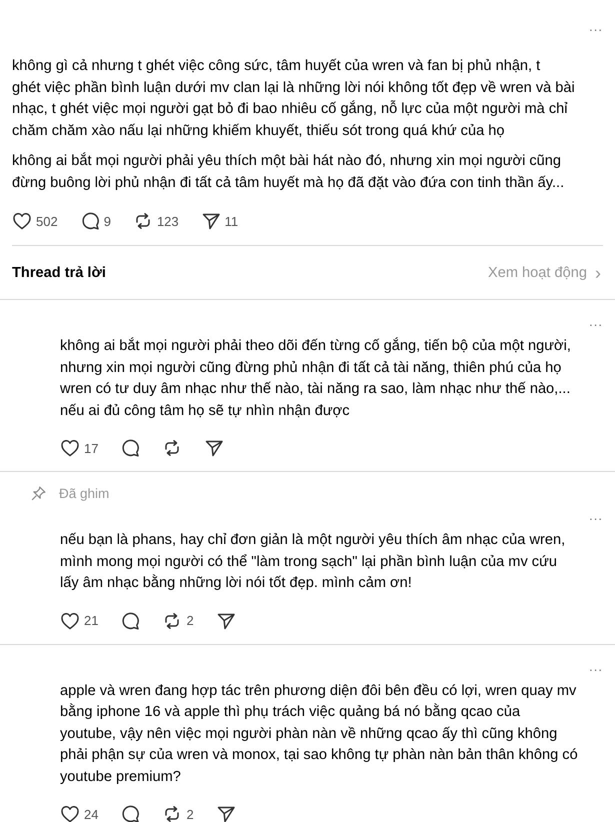 The width and height of the screenshot is (615, 822). What do you see at coordinates (35, 221) in the screenshot?
I see `like-button: 502` at bounding box center [35, 221].